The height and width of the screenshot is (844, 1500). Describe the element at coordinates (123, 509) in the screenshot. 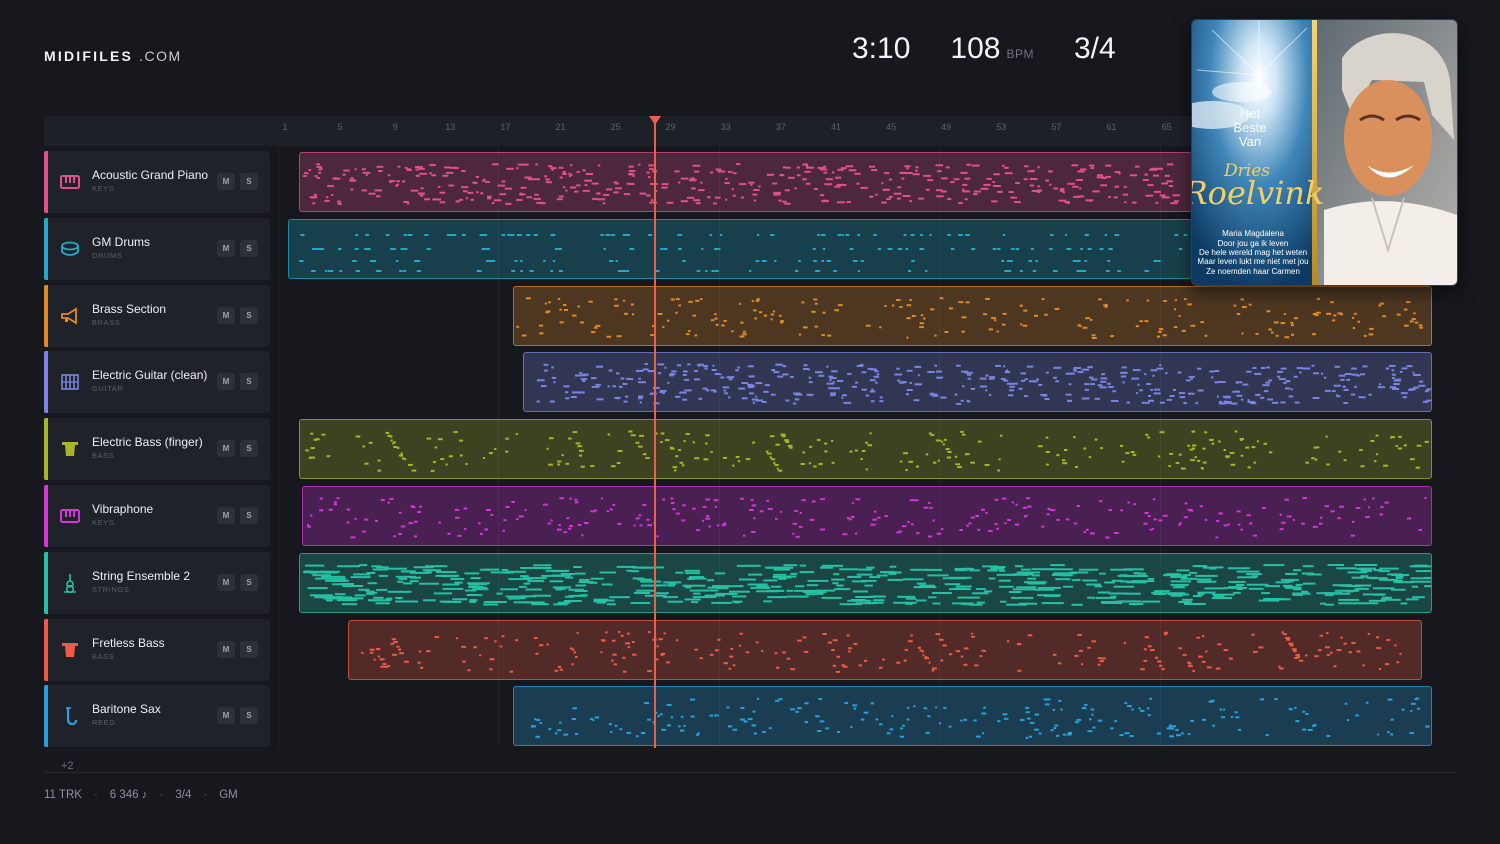

I see `track-name: Vibraphone` at that location.